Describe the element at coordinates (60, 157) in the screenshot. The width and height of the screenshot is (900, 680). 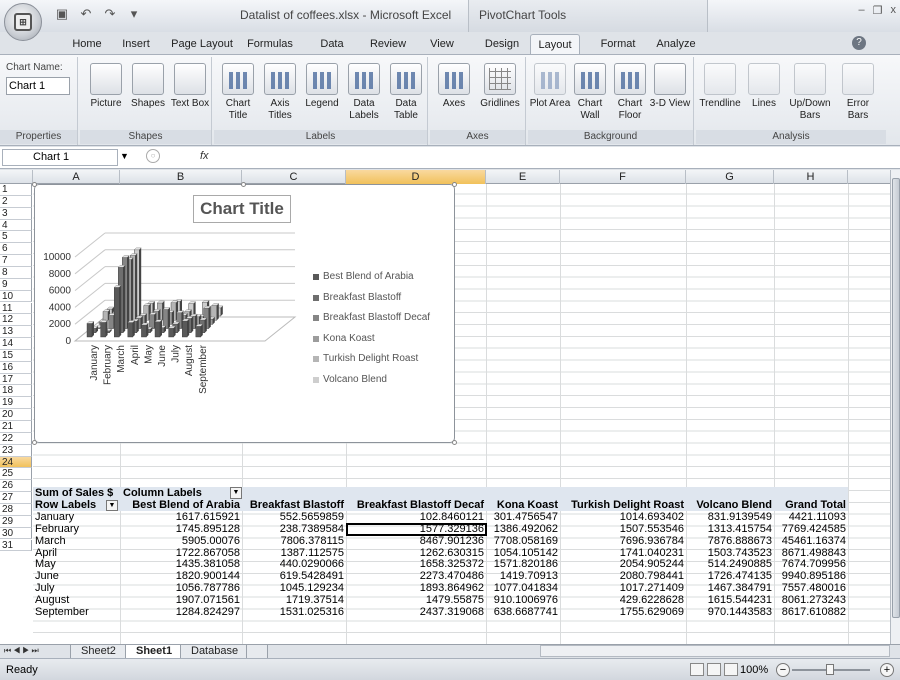
I see `name-box: Chart 1` at that location.